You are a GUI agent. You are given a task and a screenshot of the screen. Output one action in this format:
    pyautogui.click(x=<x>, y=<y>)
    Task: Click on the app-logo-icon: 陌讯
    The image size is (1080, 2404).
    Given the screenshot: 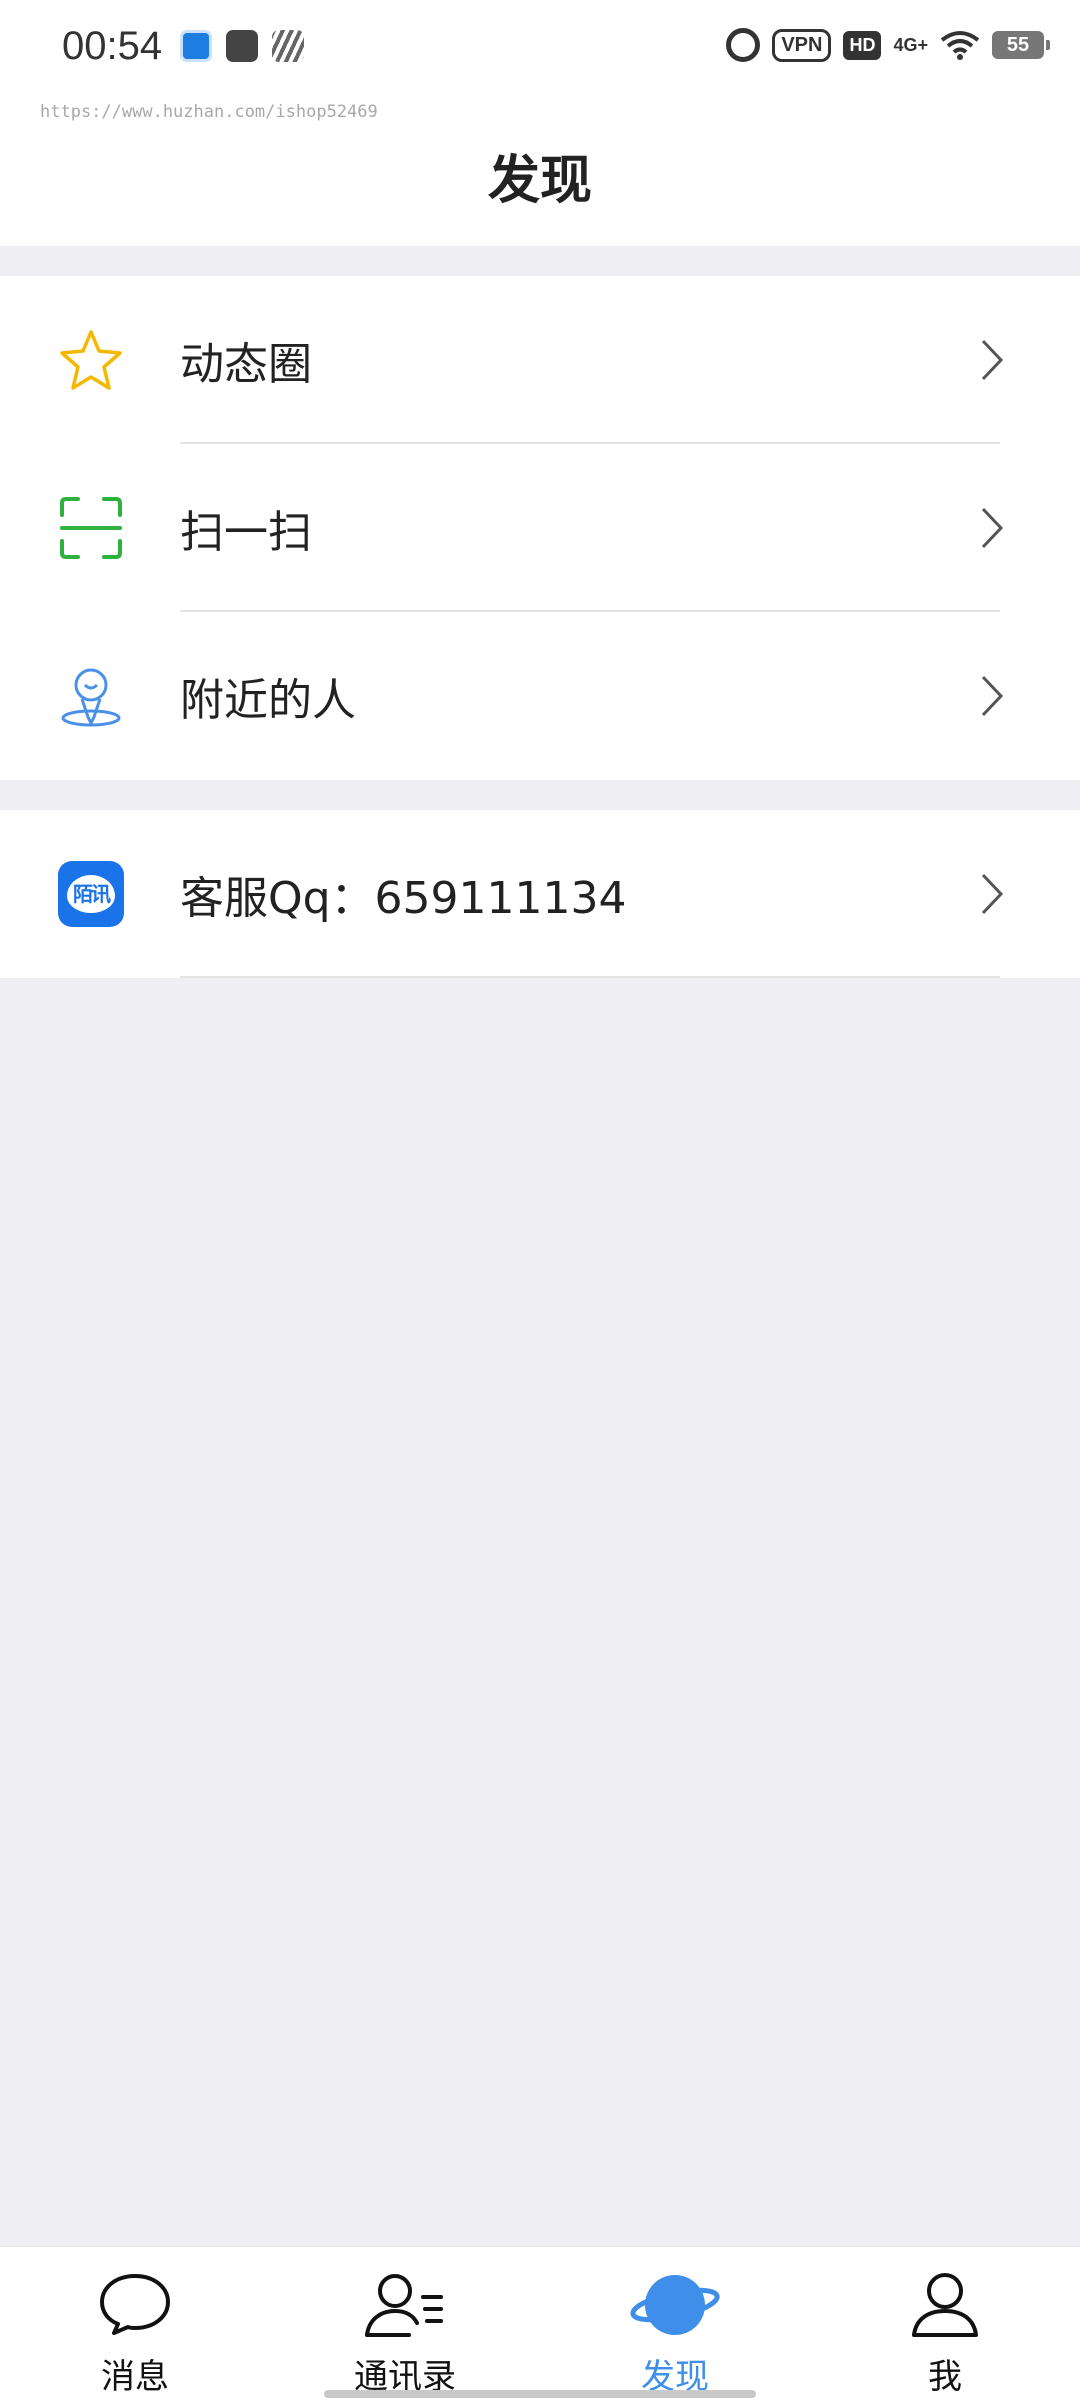 What is the action you would take?
    pyautogui.click(x=91, y=894)
    